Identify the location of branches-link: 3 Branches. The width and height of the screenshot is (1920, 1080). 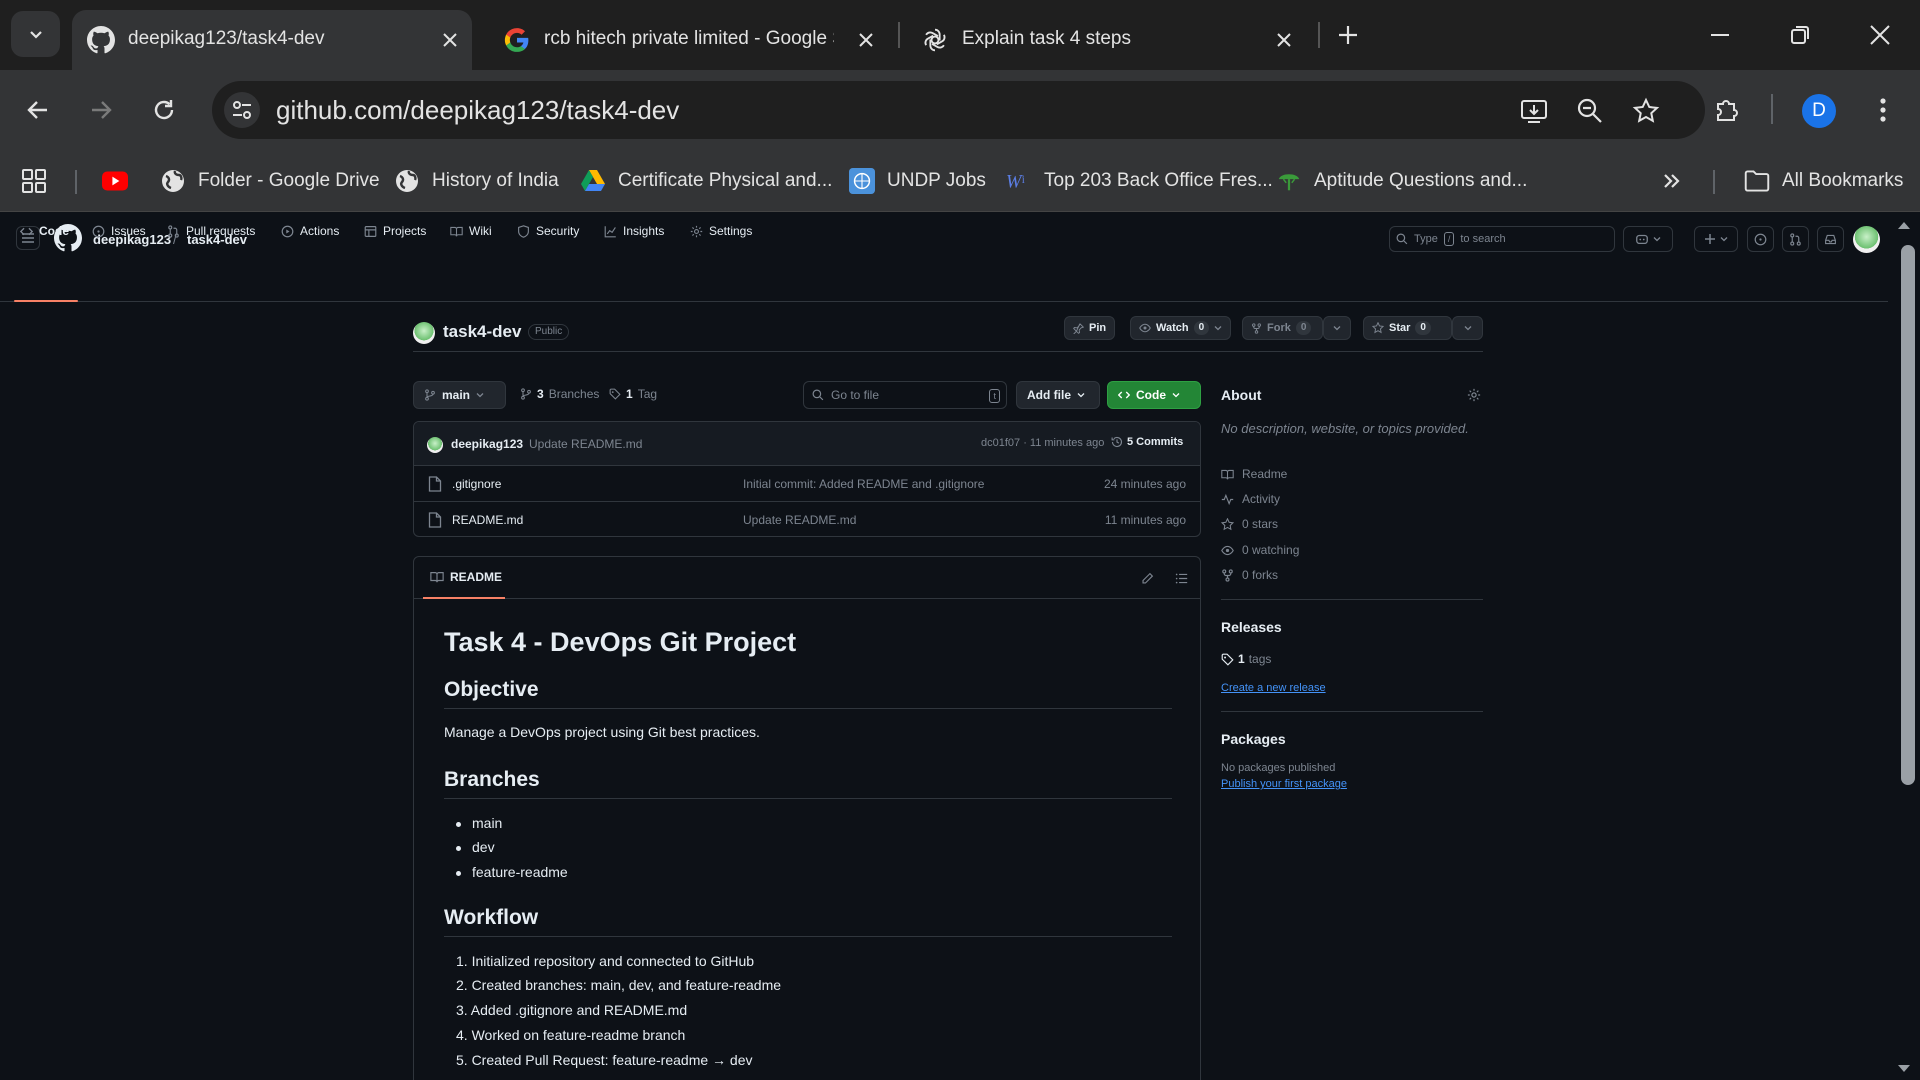
(559, 394).